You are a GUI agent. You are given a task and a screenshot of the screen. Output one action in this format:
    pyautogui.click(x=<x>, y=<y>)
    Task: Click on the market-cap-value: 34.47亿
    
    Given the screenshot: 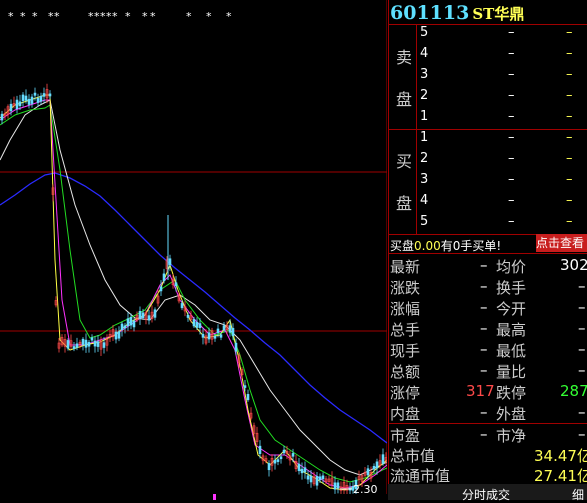 What is the action you would take?
    pyautogui.click(x=560, y=456)
    